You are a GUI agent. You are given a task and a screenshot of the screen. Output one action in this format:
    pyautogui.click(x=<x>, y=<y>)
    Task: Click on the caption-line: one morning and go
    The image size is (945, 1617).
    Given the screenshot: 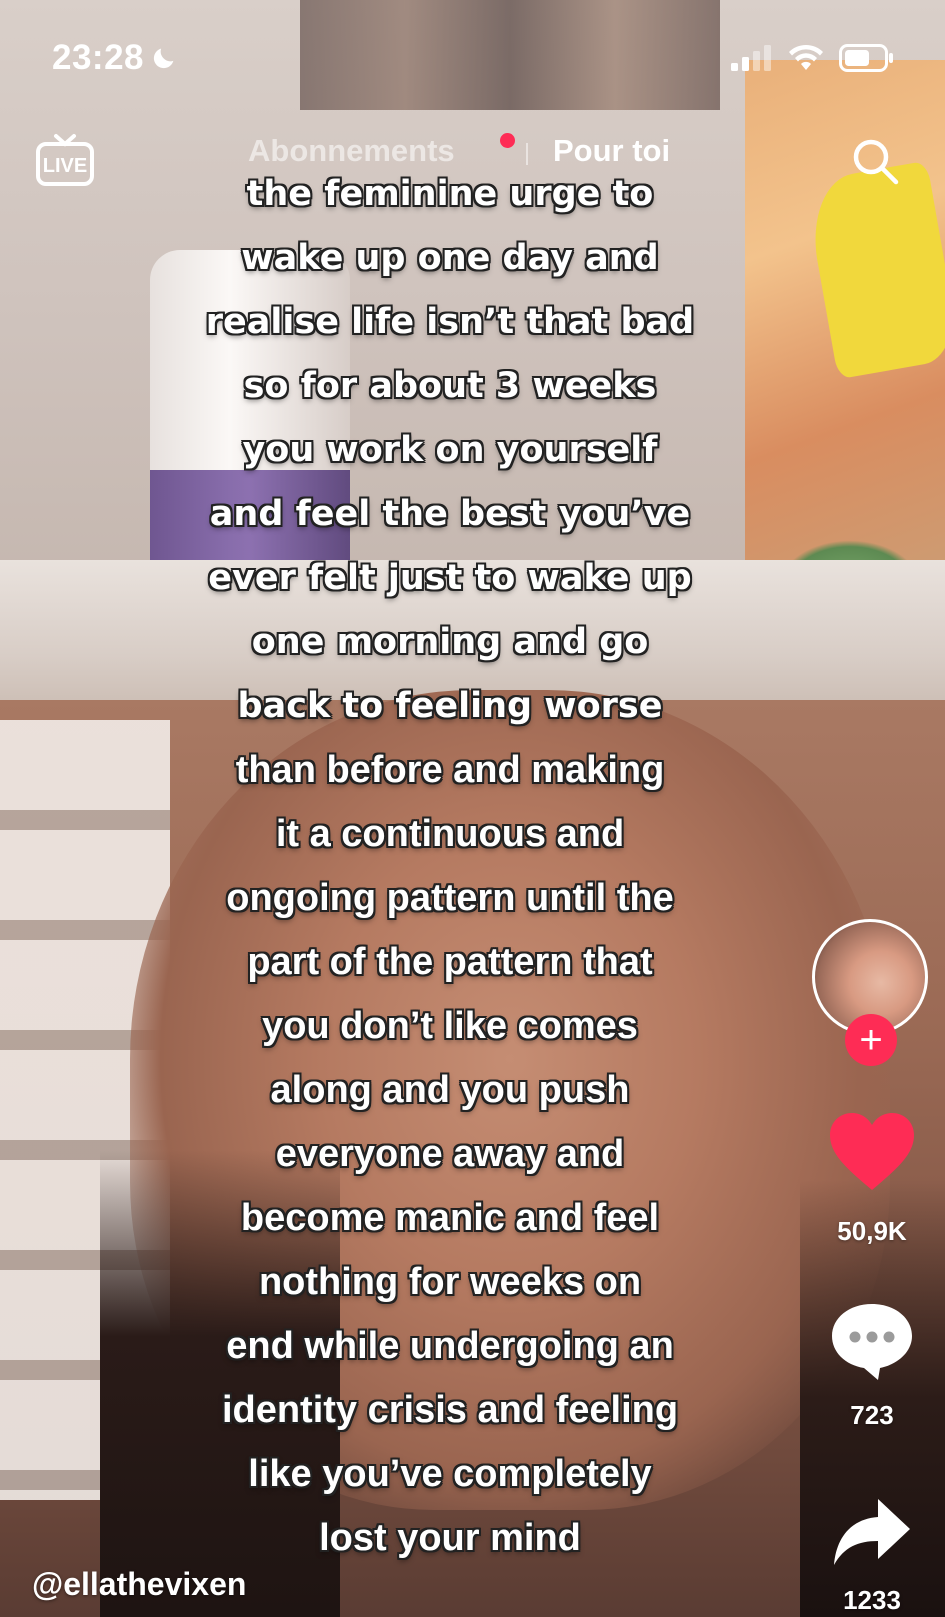 What is the action you would take?
    pyautogui.click(x=450, y=642)
    